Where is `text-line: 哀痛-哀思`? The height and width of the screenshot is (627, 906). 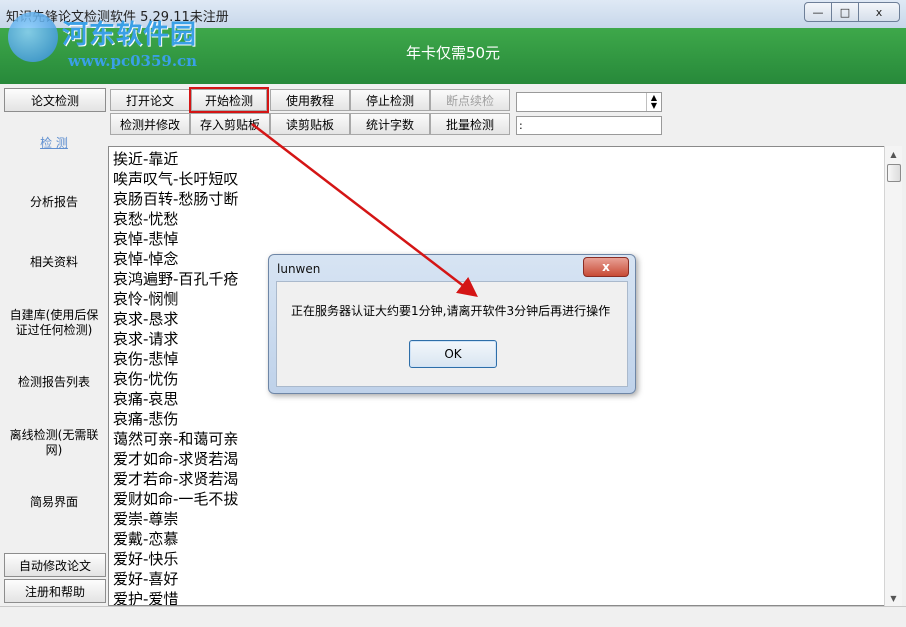
text-line: 哀痛-哀思 is located at coordinates (146, 399).